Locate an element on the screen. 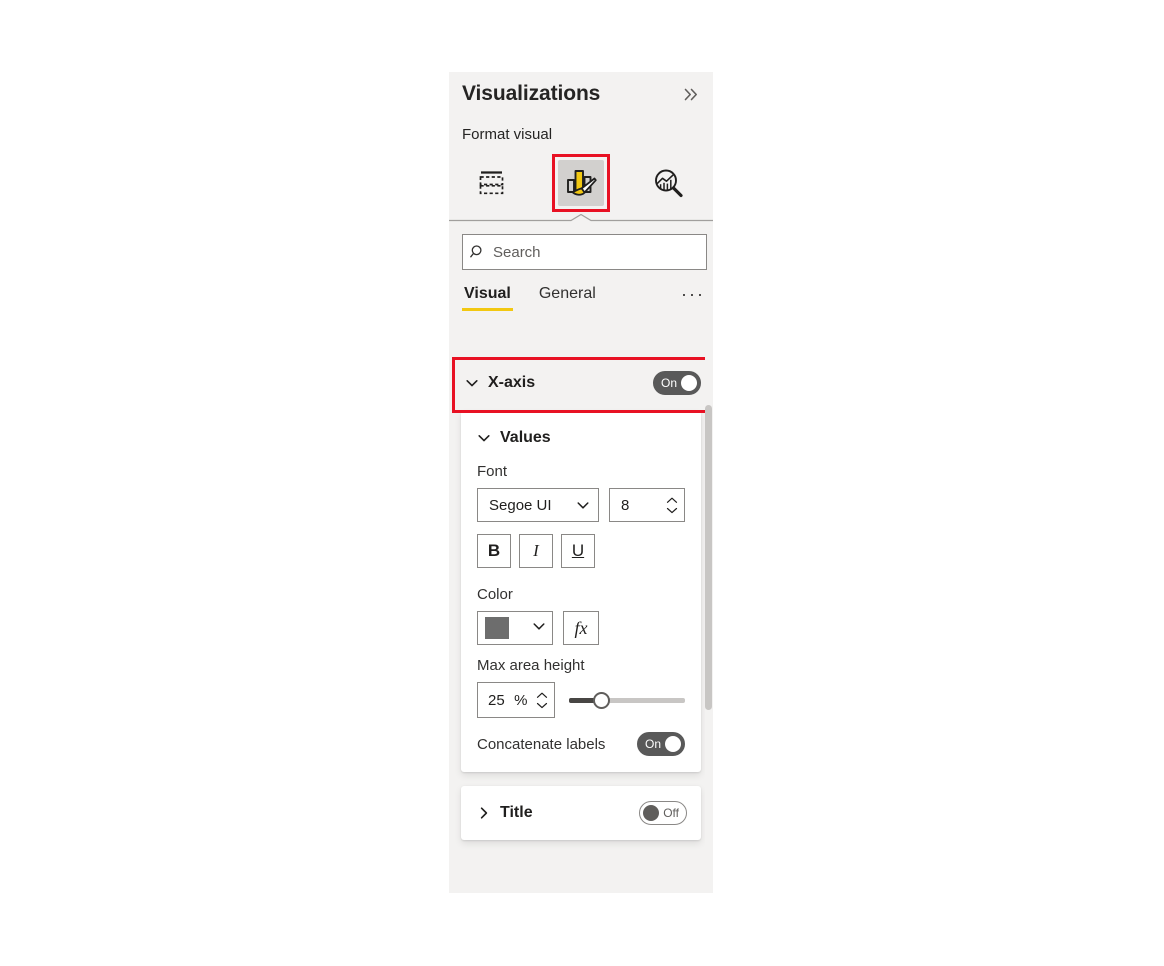 This screenshot has width=1164, height=966. max-area-height-slider is located at coordinates (627, 700).